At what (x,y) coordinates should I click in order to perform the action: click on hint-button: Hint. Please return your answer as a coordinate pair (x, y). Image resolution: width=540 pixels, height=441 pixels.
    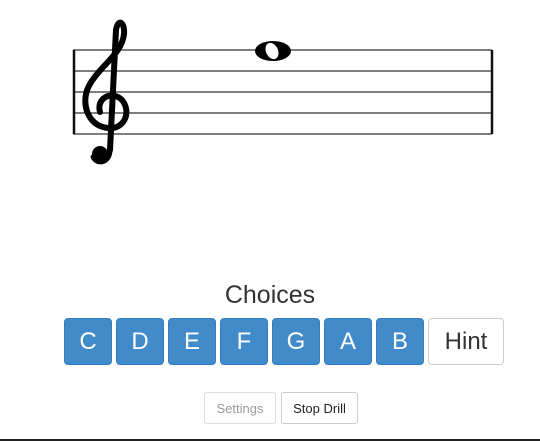
    Looking at the image, I should click on (466, 341).